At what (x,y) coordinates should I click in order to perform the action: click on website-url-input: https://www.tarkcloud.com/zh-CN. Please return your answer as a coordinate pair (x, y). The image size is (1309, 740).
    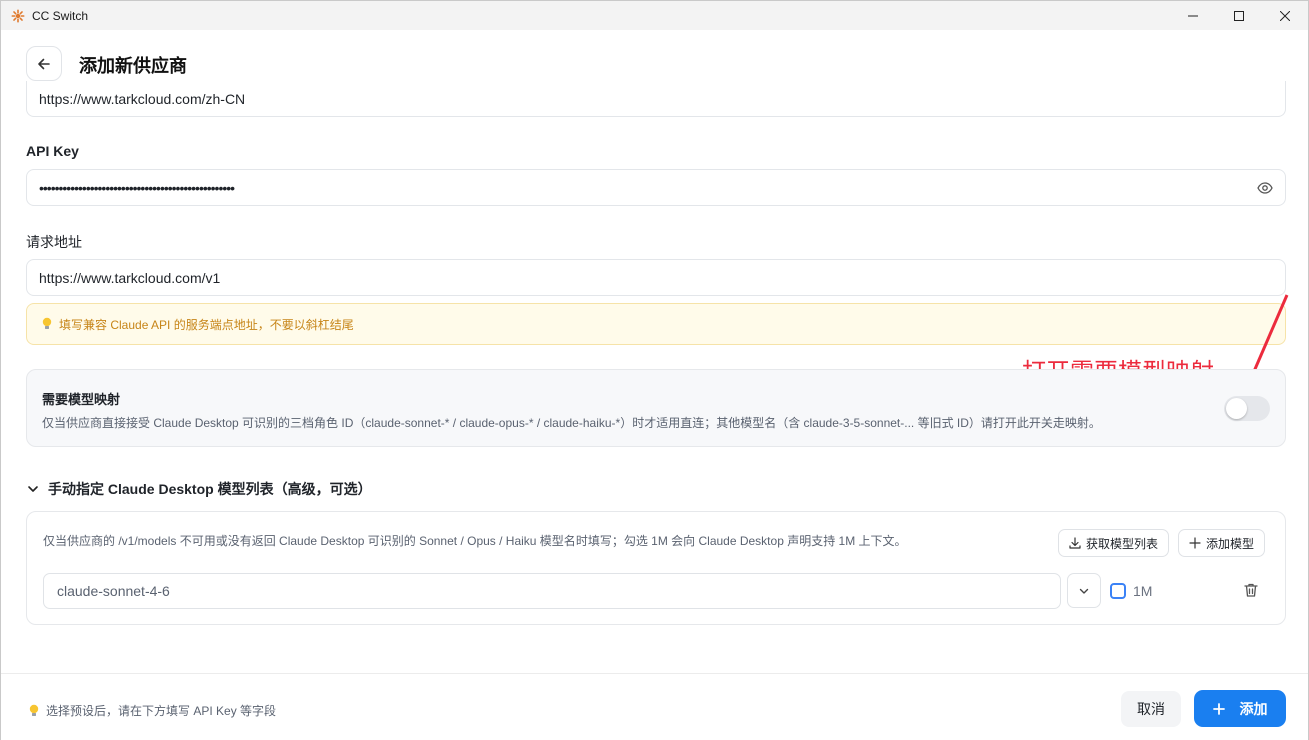
    Looking at the image, I should click on (656, 99).